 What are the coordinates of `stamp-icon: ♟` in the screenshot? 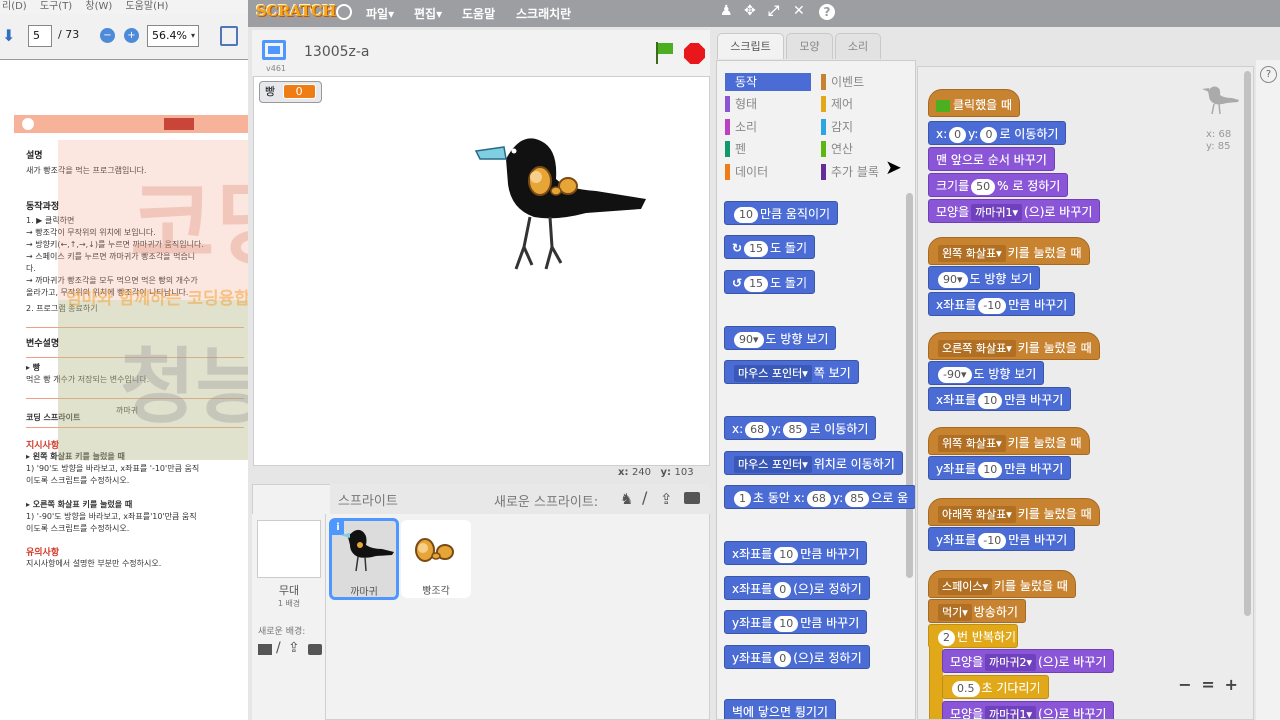 It's located at (726, 11).